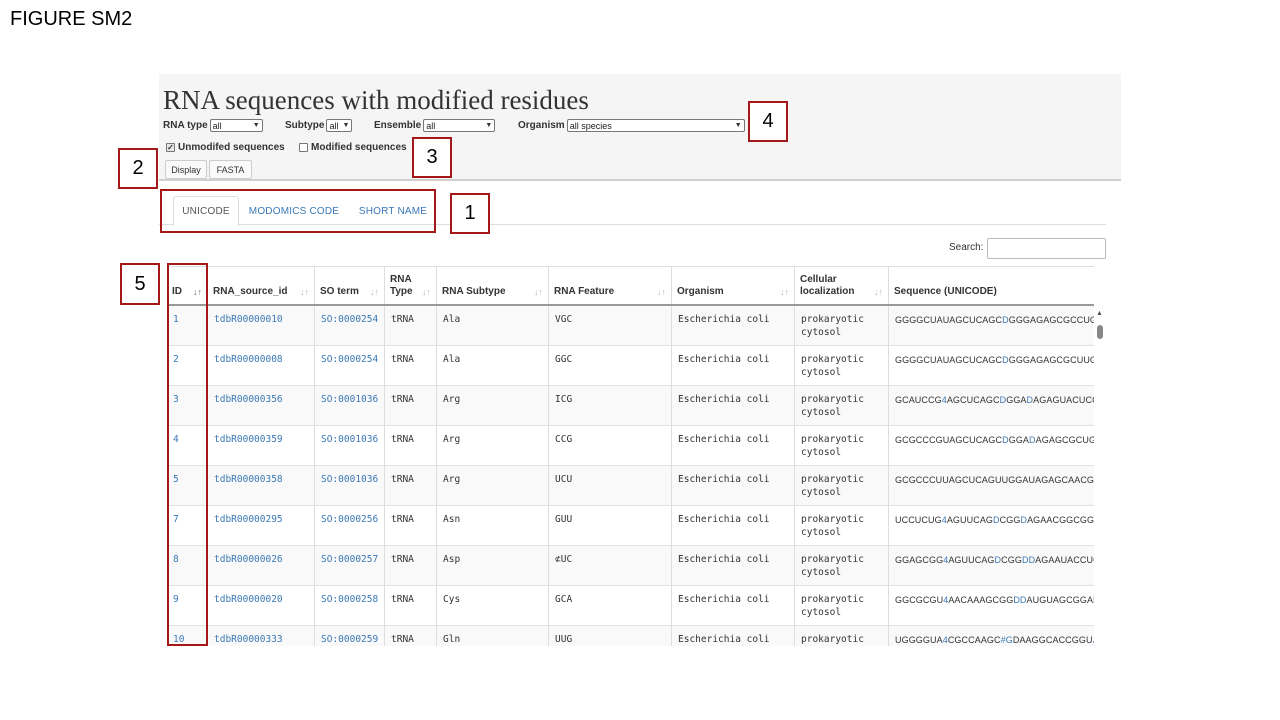  What do you see at coordinates (1010, 520) in the screenshot?
I see `sequence-segment: CGG` at bounding box center [1010, 520].